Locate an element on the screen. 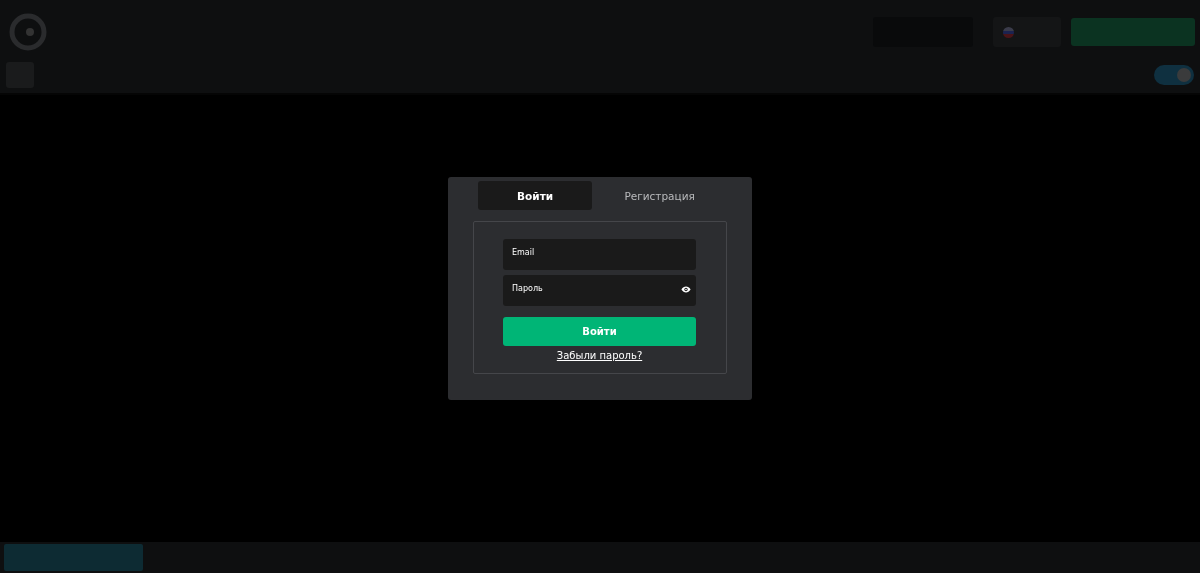 The width and height of the screenshot is (1200, 573). password-field: Пароль is located at coordinates (599, 290).